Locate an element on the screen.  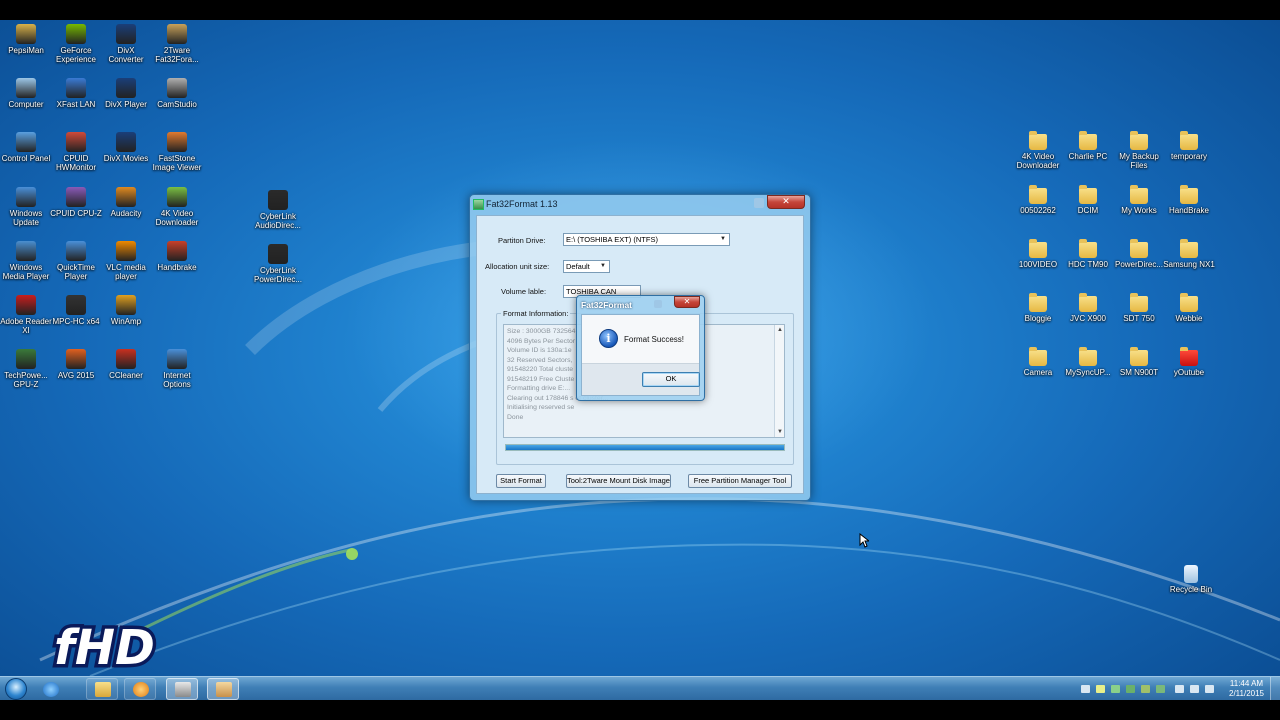
desktop-icon: DivX Movies is located at coordinates (126, 147).